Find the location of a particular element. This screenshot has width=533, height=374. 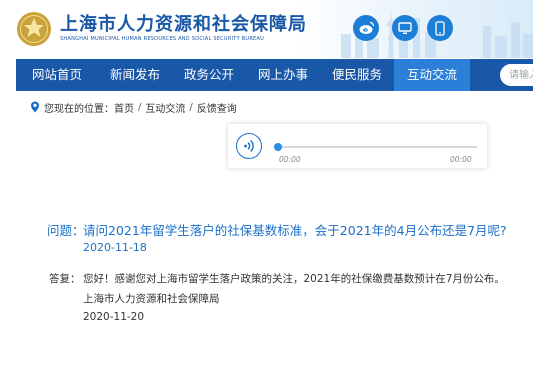

answer-organization: 上海市人力资源和社会保障局 is located at coordinates (151, 299).